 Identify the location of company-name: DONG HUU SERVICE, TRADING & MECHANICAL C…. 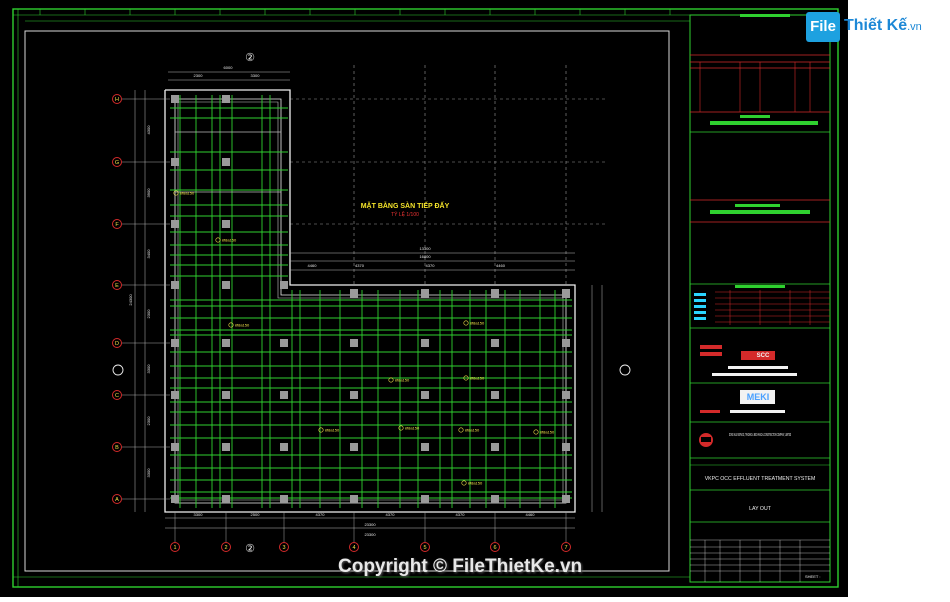
(760, 434).